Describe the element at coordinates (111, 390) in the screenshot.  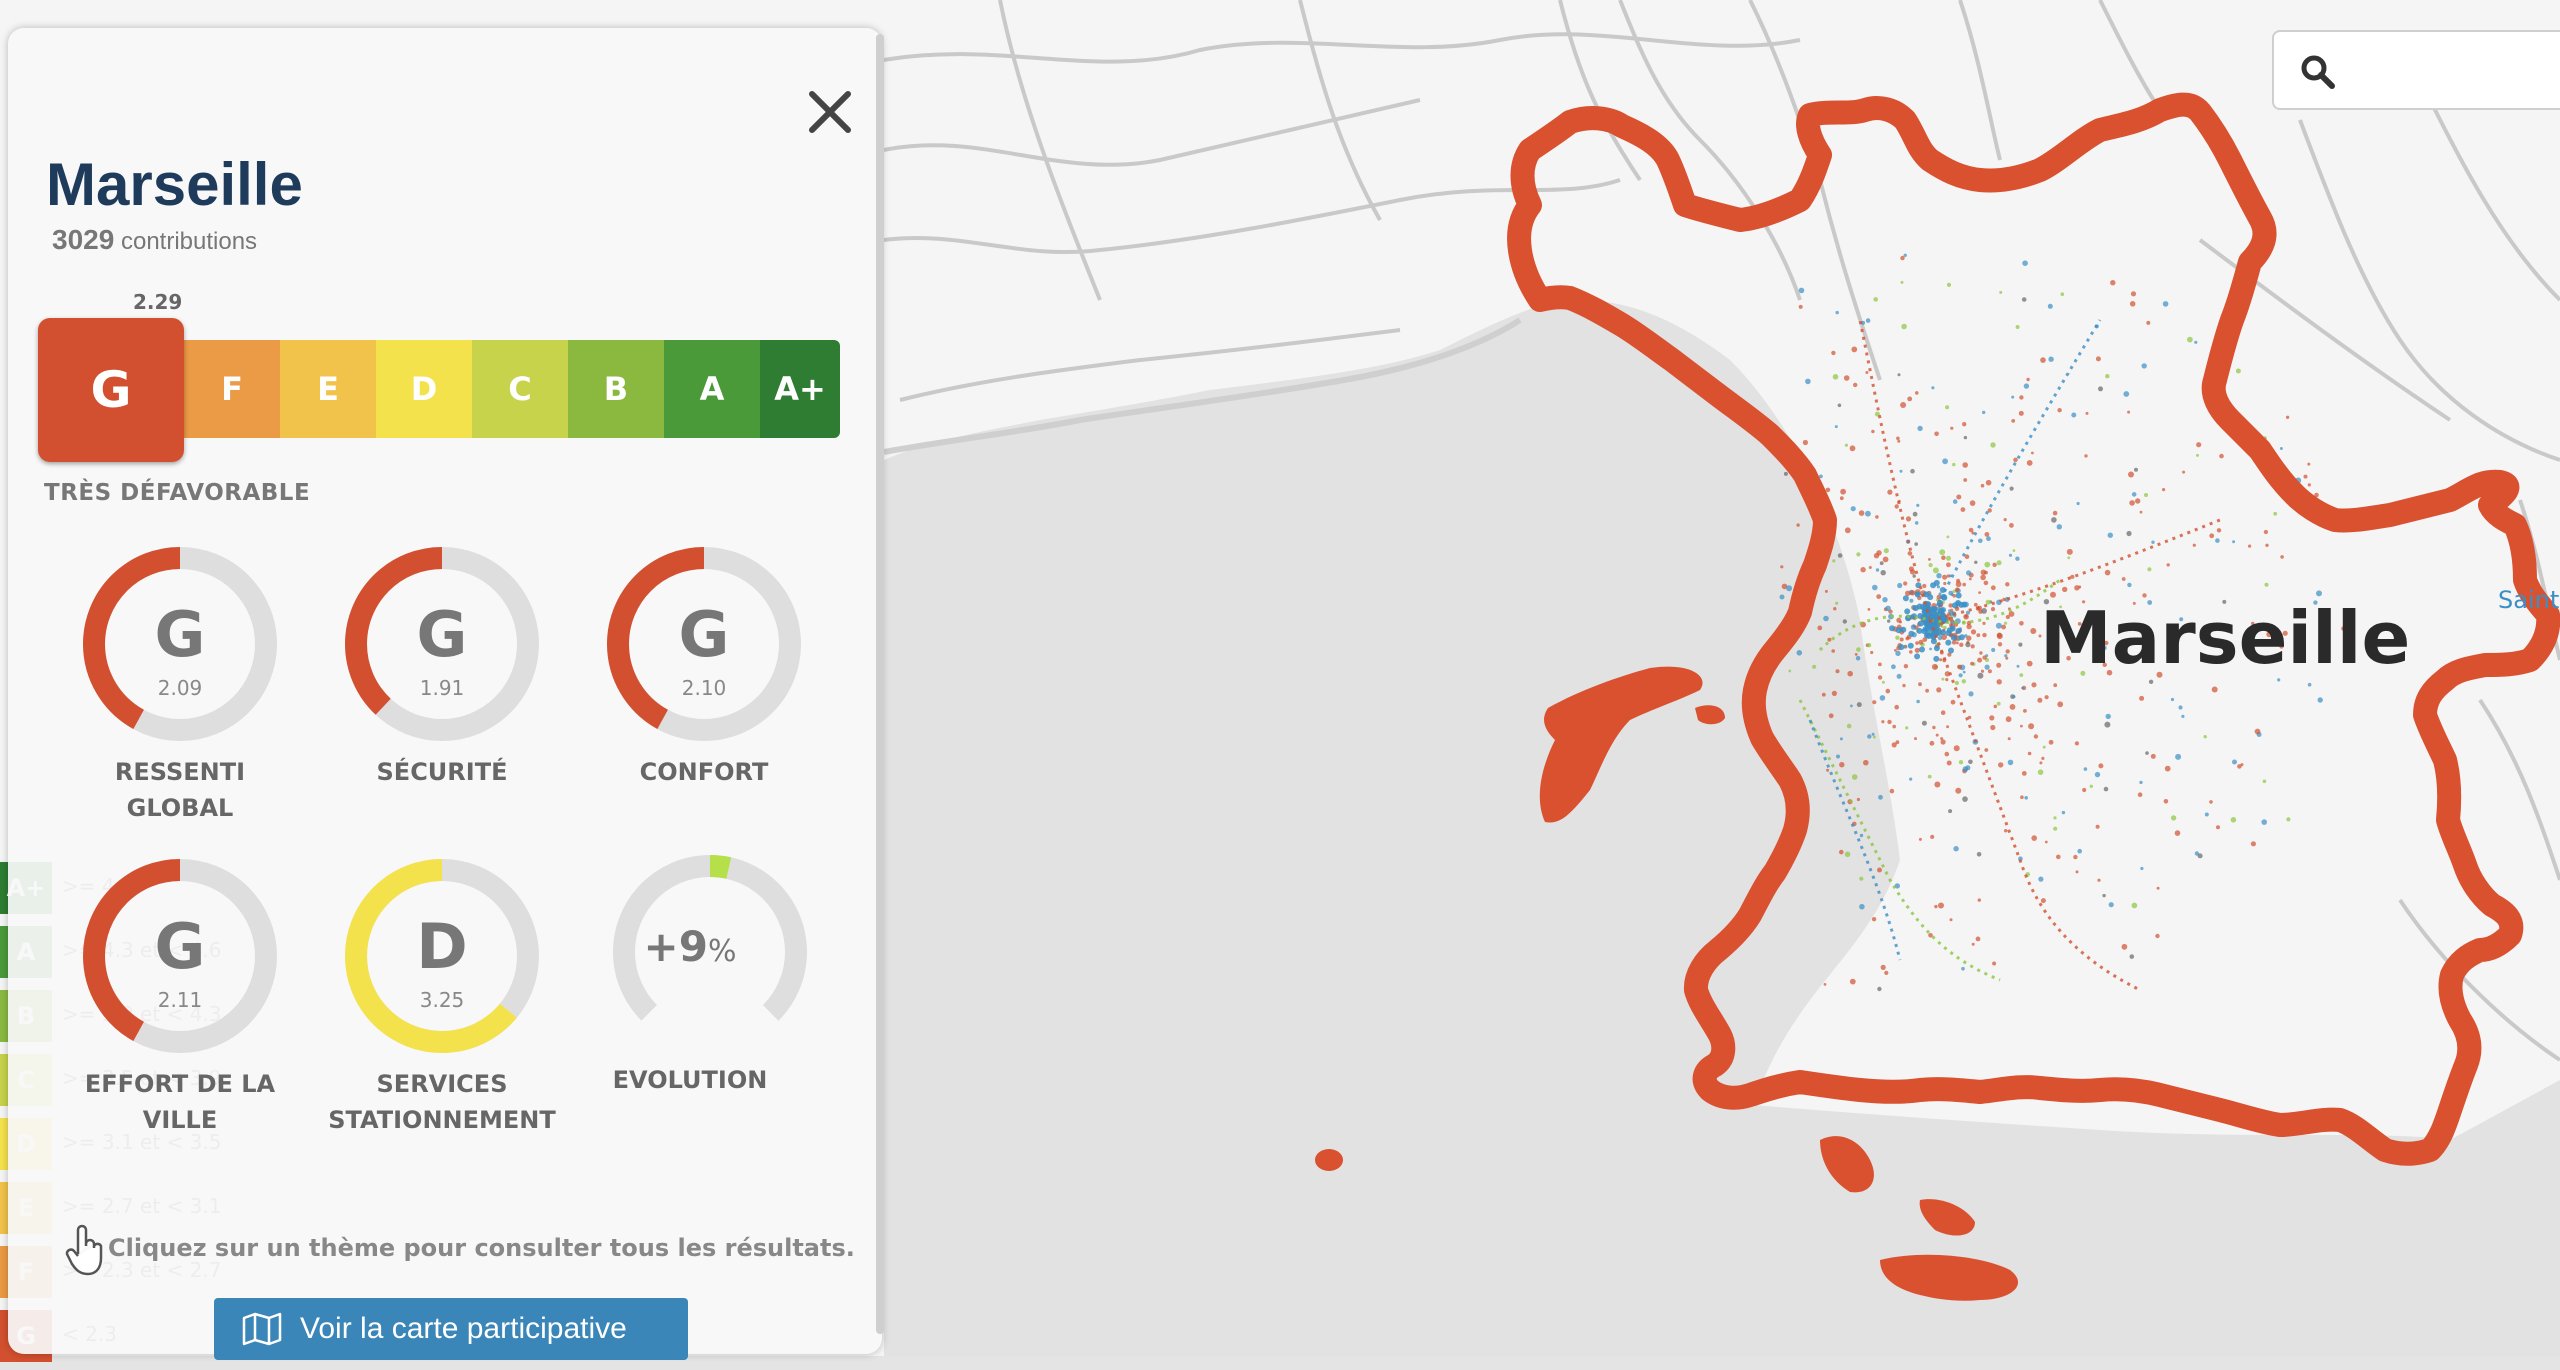
I see `current-grade-badge: G` at that location.